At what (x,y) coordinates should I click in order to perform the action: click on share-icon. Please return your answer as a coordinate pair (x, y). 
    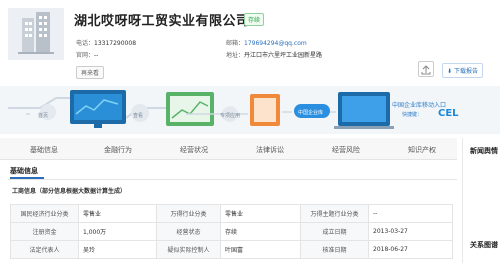
    Looking at the image, I should click on (426, 70).